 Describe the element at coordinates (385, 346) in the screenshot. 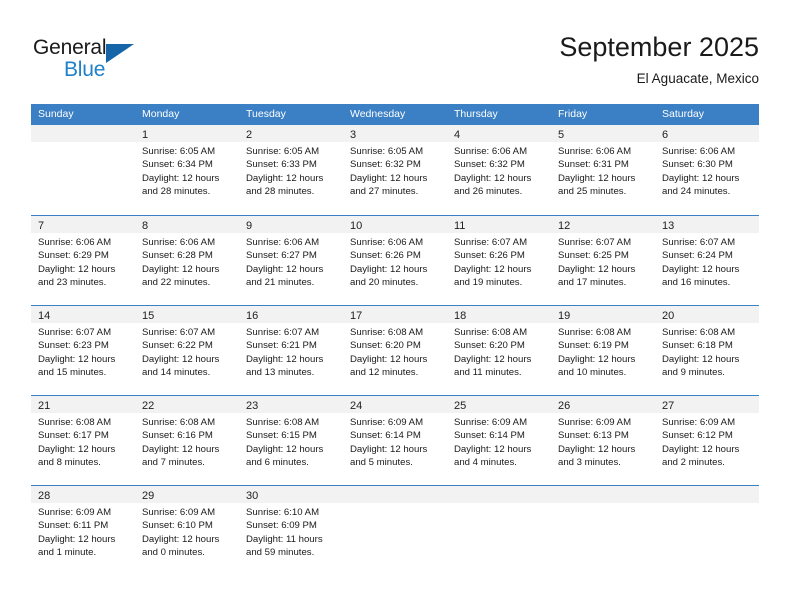

I see `day-detail-line: Sunset: 6:20 PM` at that location.